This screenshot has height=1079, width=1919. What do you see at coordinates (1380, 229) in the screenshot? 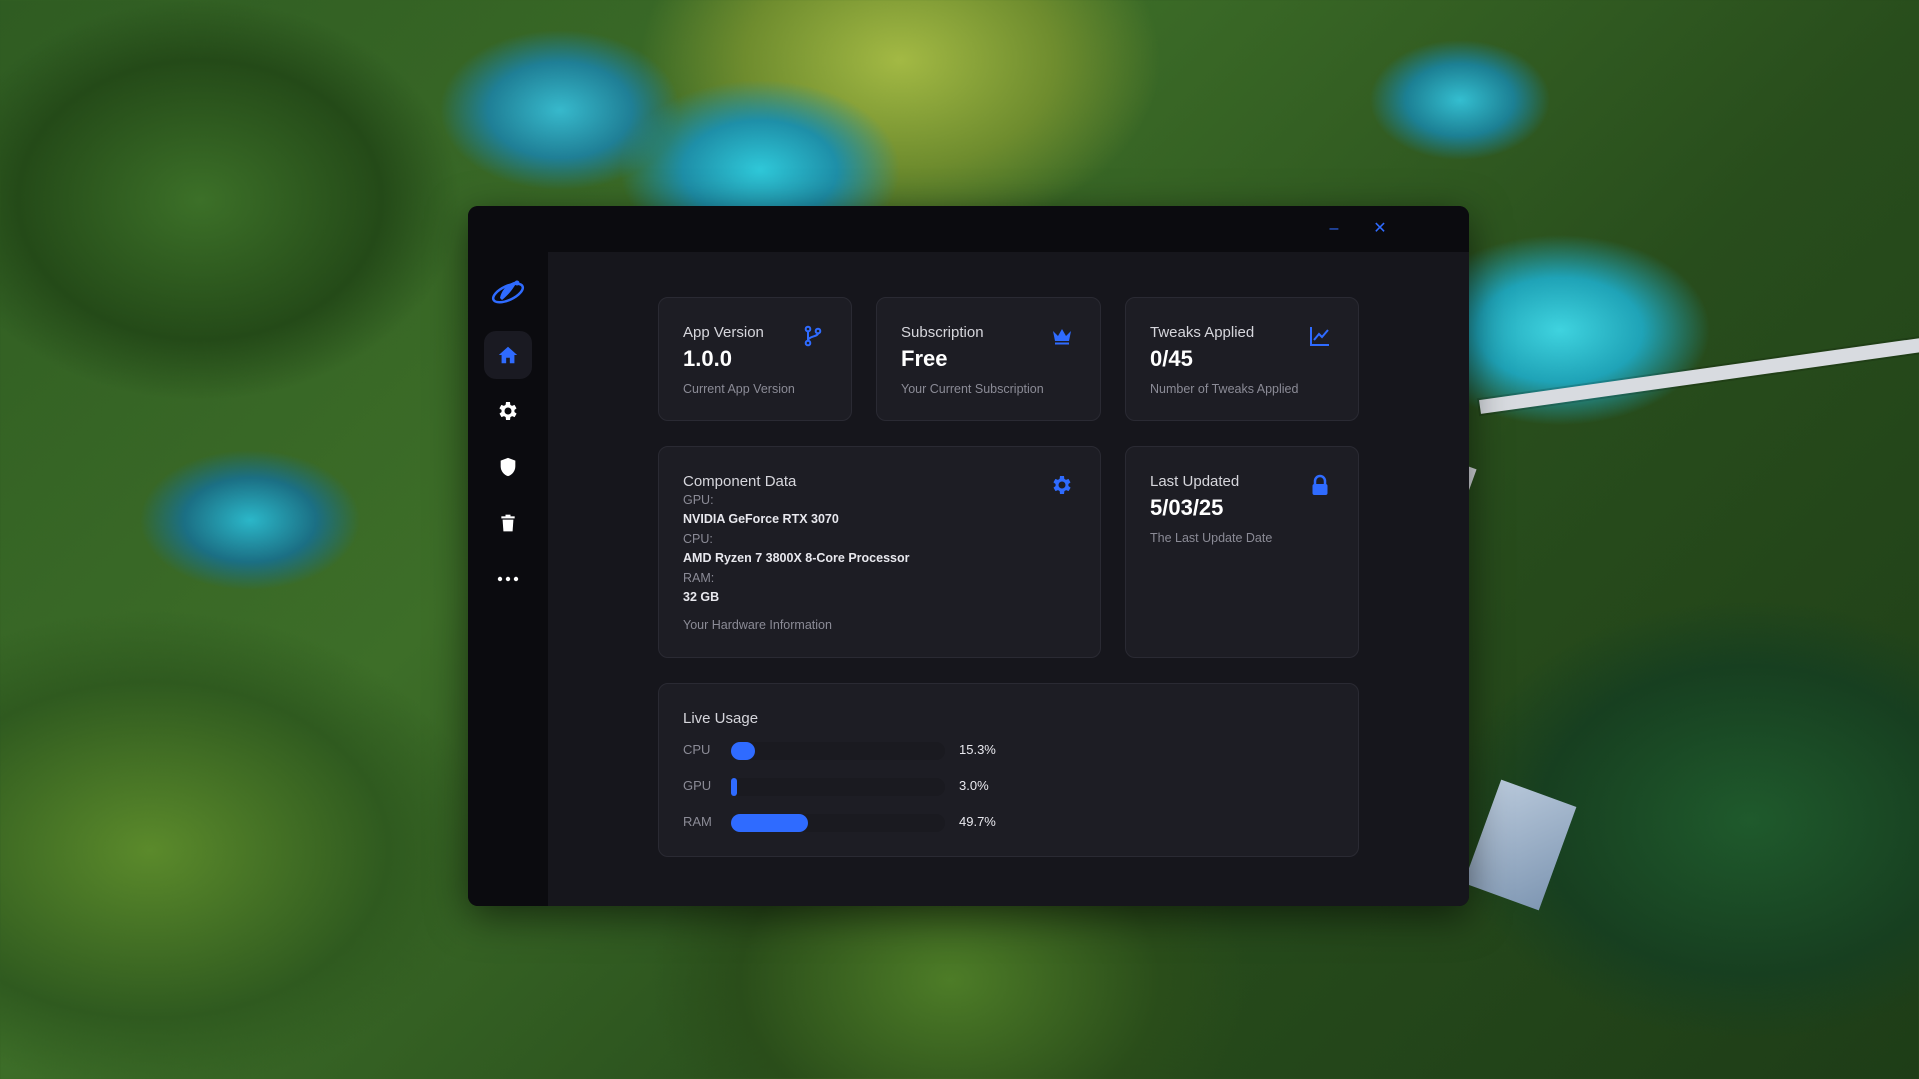
I see `close-button: ✕` at bounding box center [1380, 229].